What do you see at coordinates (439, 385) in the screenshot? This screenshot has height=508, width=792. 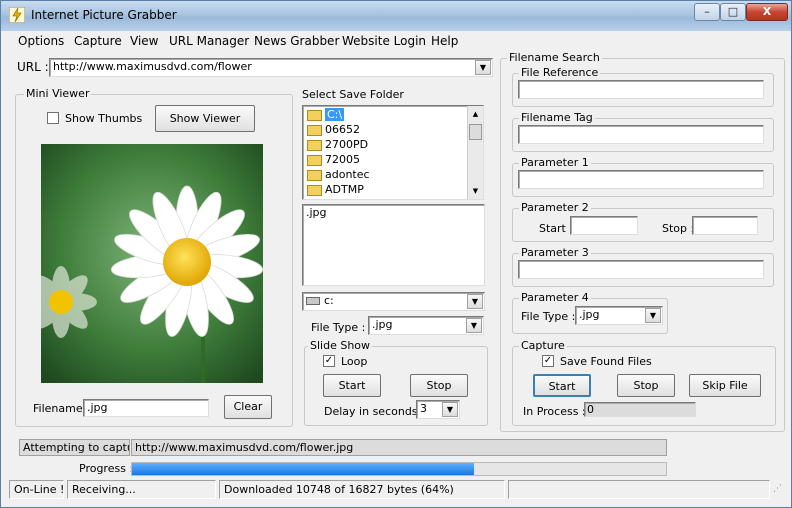 I see `slideshow-stop-button: Stop` at bounding box center [439, 385].